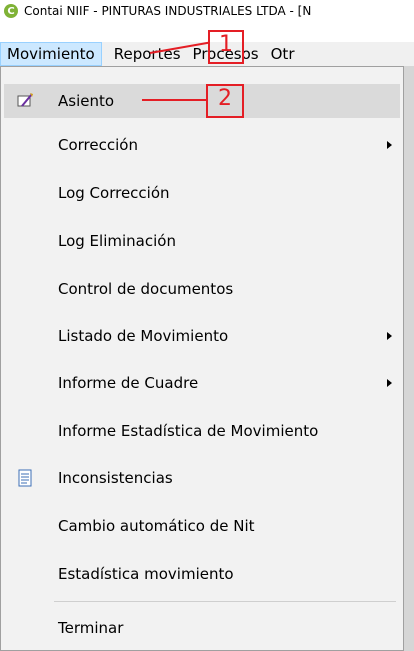 The width and height of the screenshot is (414, 651). What do you see at coordinates (225, 98) in the screenshot?
I see `annotation-number-2: 2` at bounding box center [225, 98].